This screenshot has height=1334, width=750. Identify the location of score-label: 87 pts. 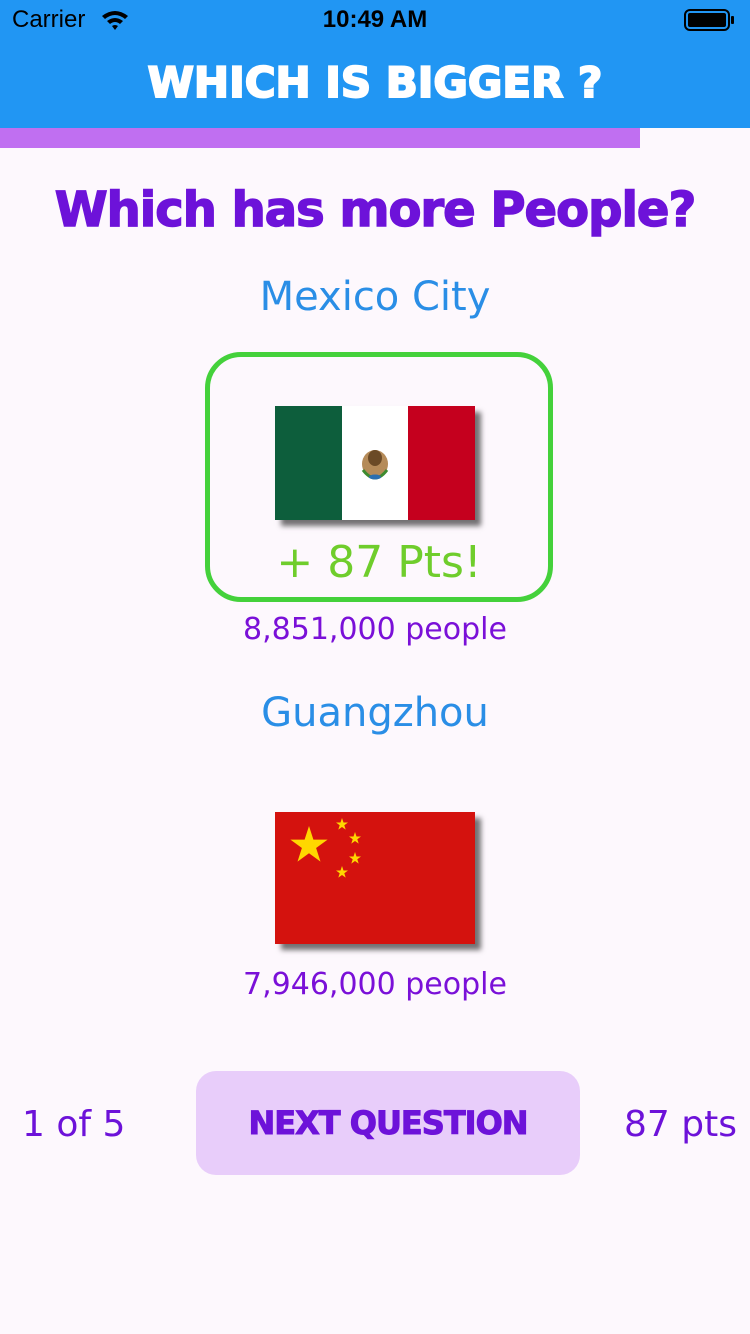
(680, 1124).